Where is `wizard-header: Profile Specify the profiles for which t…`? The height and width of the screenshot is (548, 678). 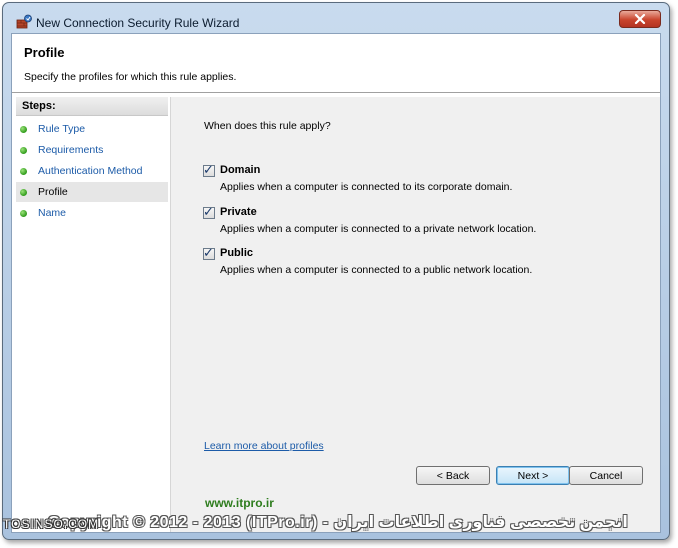 wizard-header: Profile Specify the profiles for which t… is located at coordinates (336, 63).